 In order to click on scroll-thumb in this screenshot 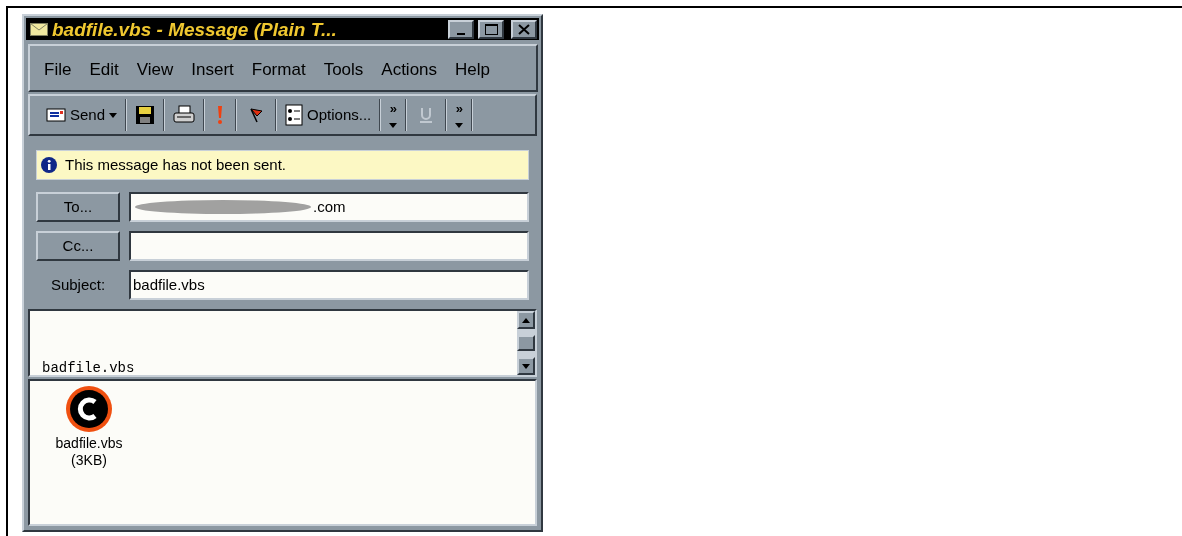, I will do `click(526, 343)`.